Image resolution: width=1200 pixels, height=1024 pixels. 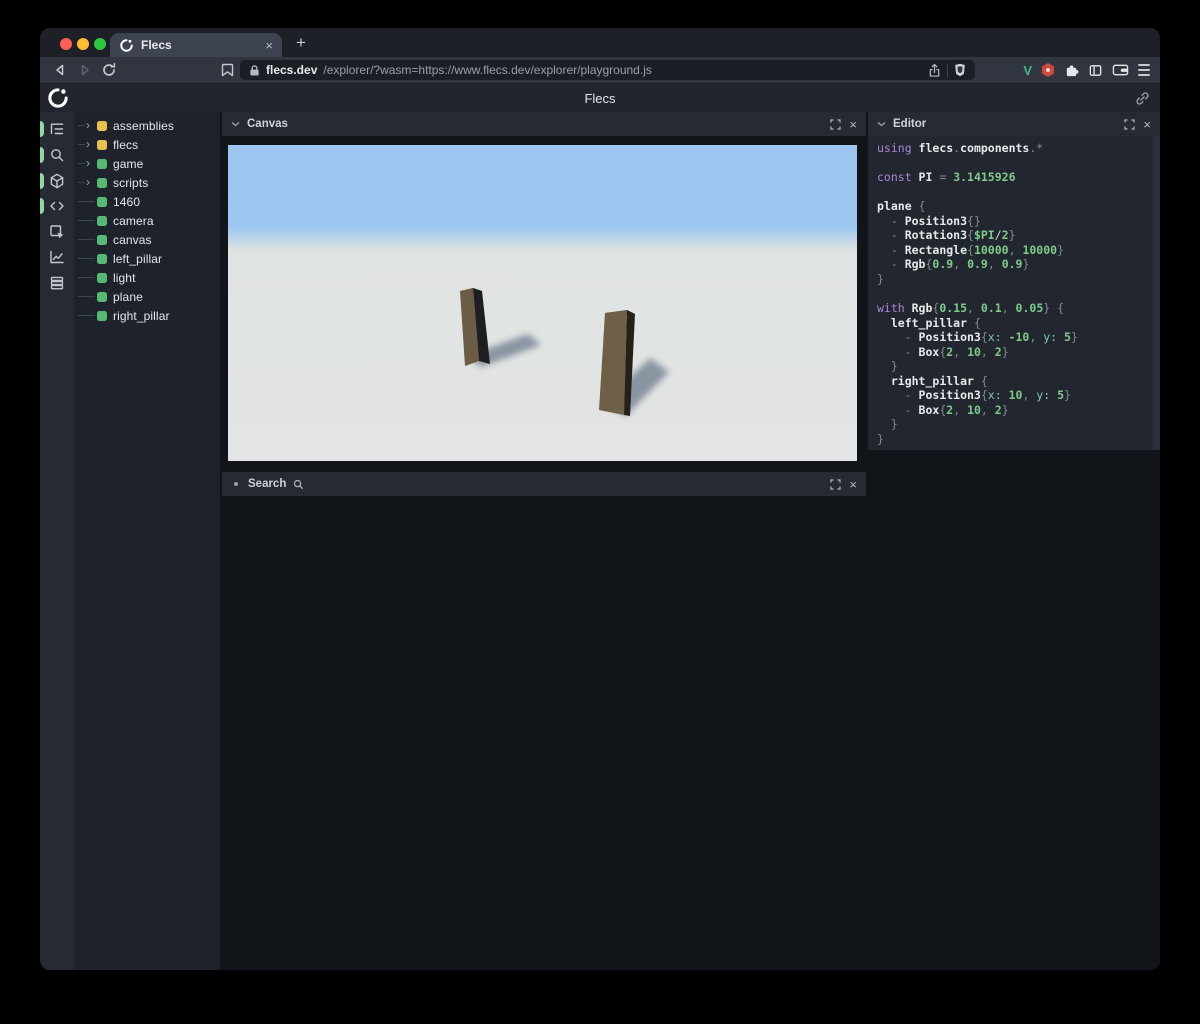 What do you see at coordinates (133, 220) in the screenshot?
I see `tree-item-label: camera` at bounding box center [133, 220].